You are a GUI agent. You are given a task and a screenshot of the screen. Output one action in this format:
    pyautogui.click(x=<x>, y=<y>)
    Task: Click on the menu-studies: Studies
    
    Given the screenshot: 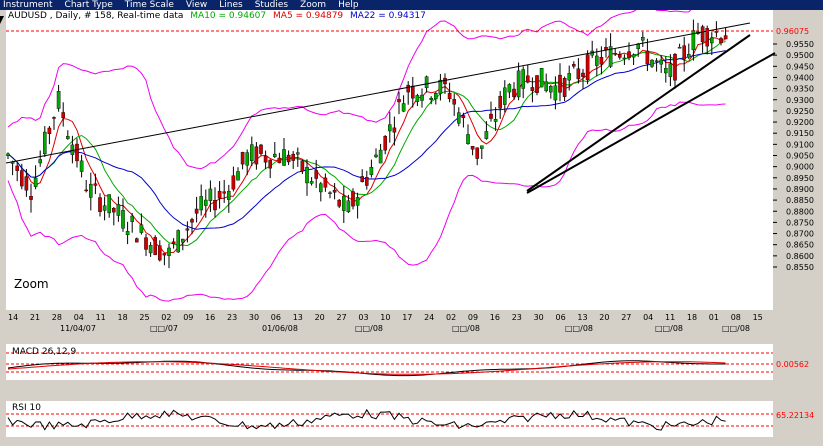 What is the action you would take?
    pyautogui.click(x=271, y=5)
    